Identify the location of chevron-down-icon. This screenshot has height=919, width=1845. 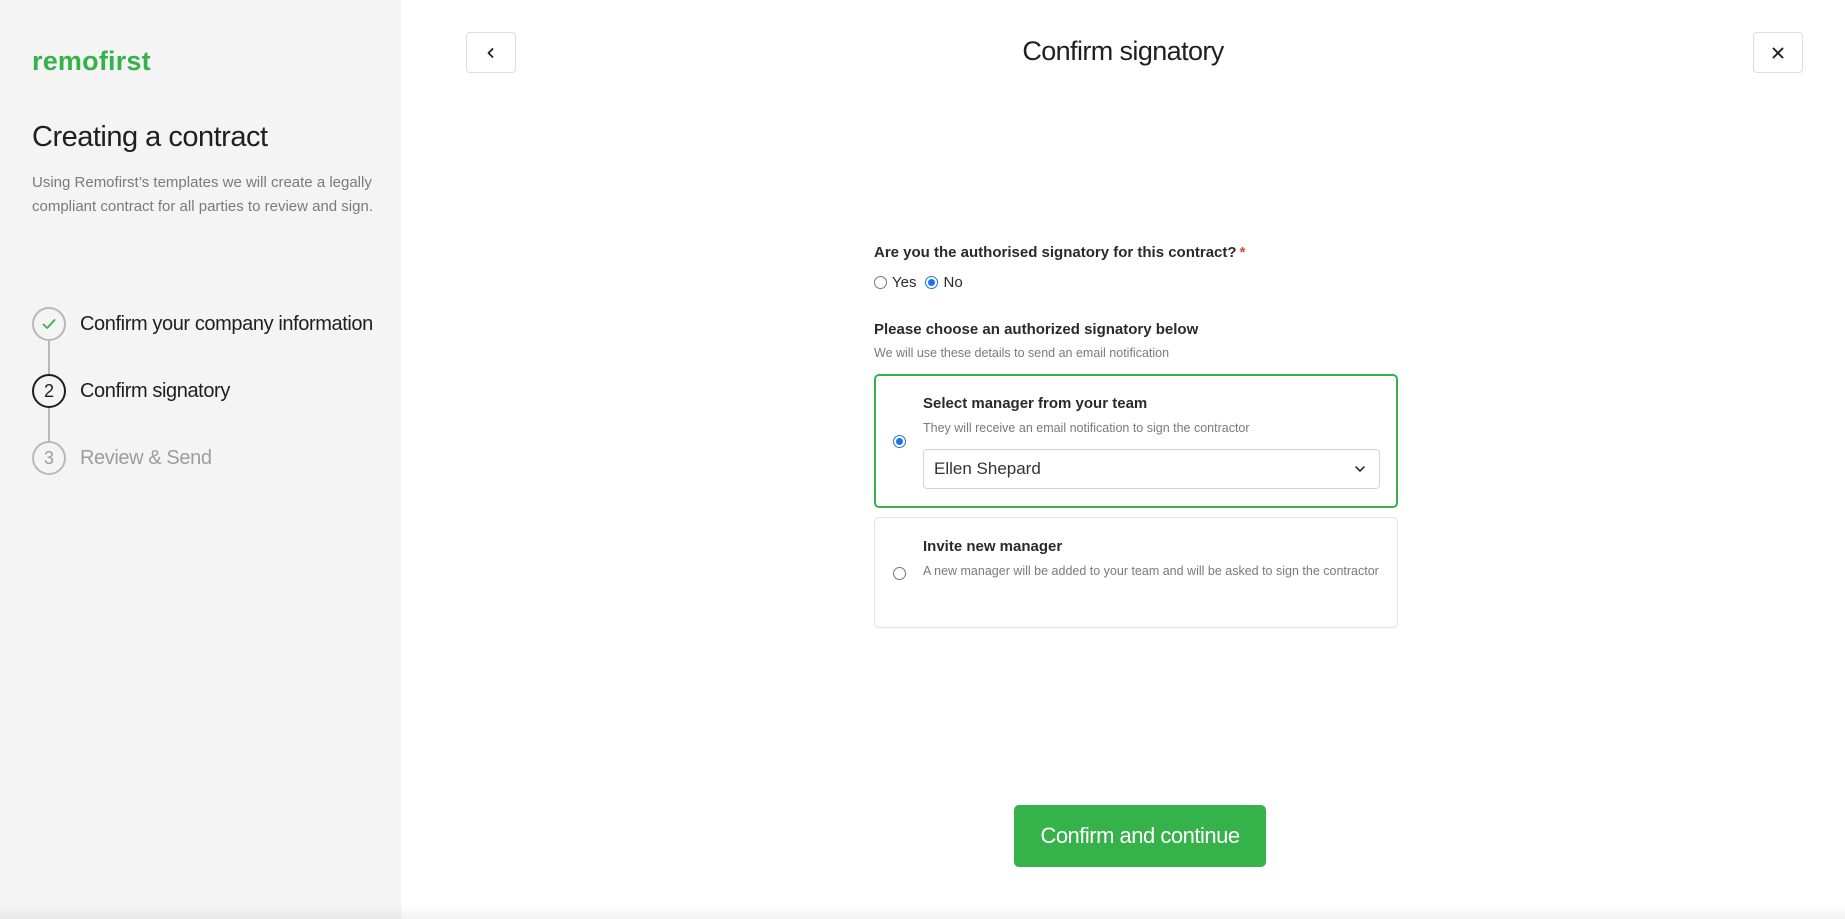
(1360, 469).